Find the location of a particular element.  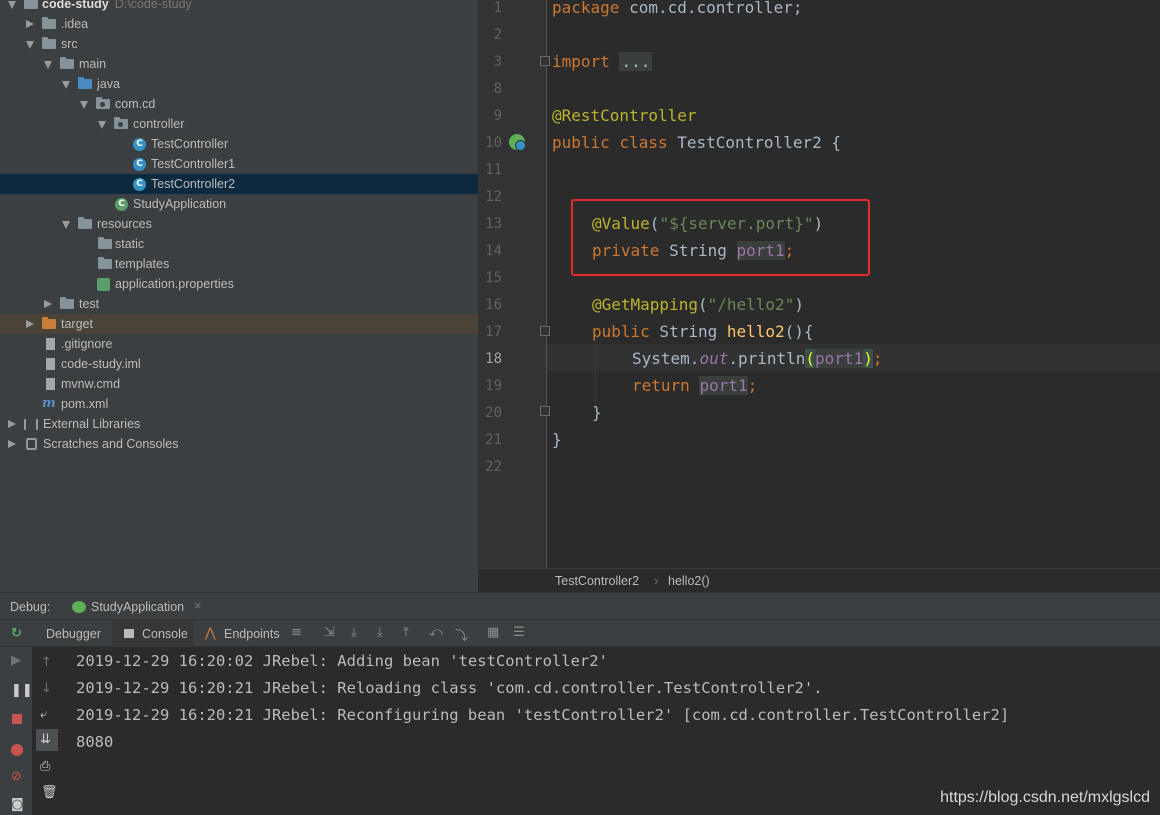

debug-label: Debug: is located at coordinates (30, 607).